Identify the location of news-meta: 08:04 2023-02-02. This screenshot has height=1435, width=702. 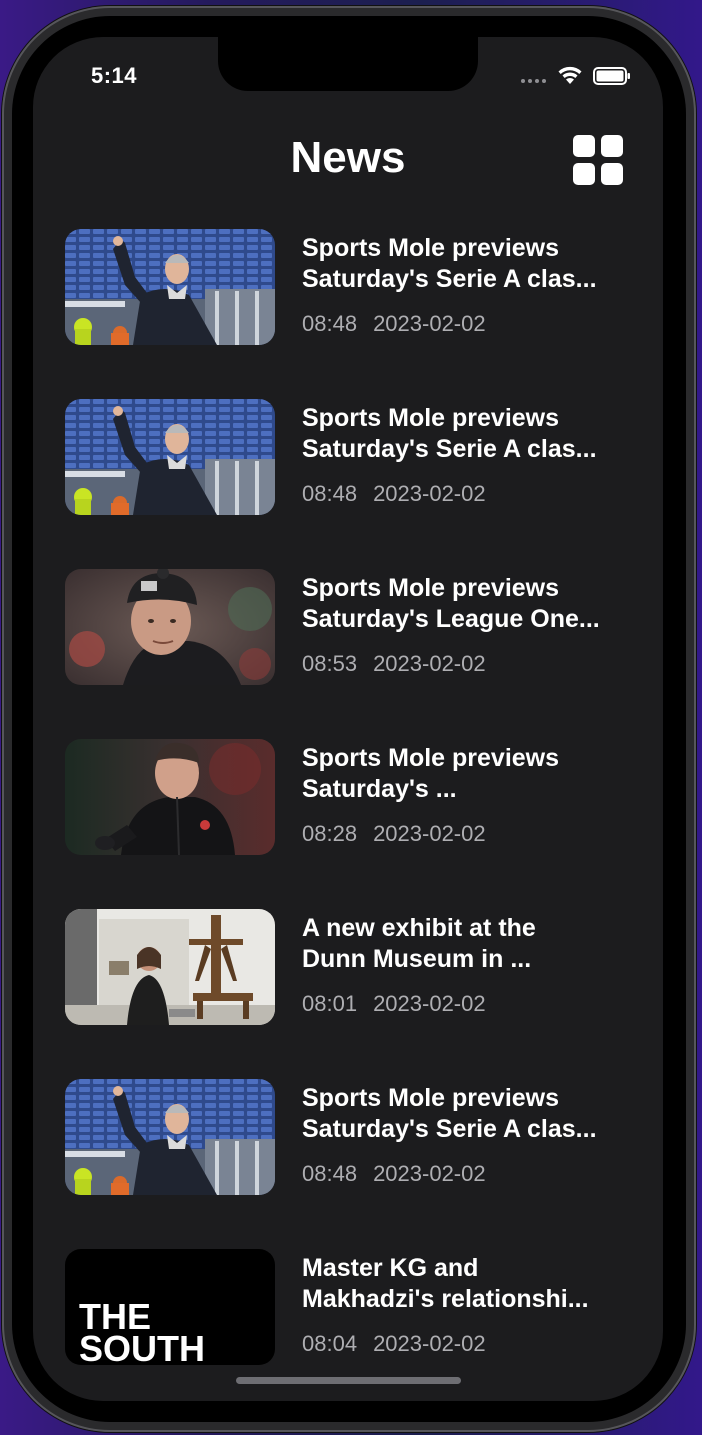
(394, 1344).